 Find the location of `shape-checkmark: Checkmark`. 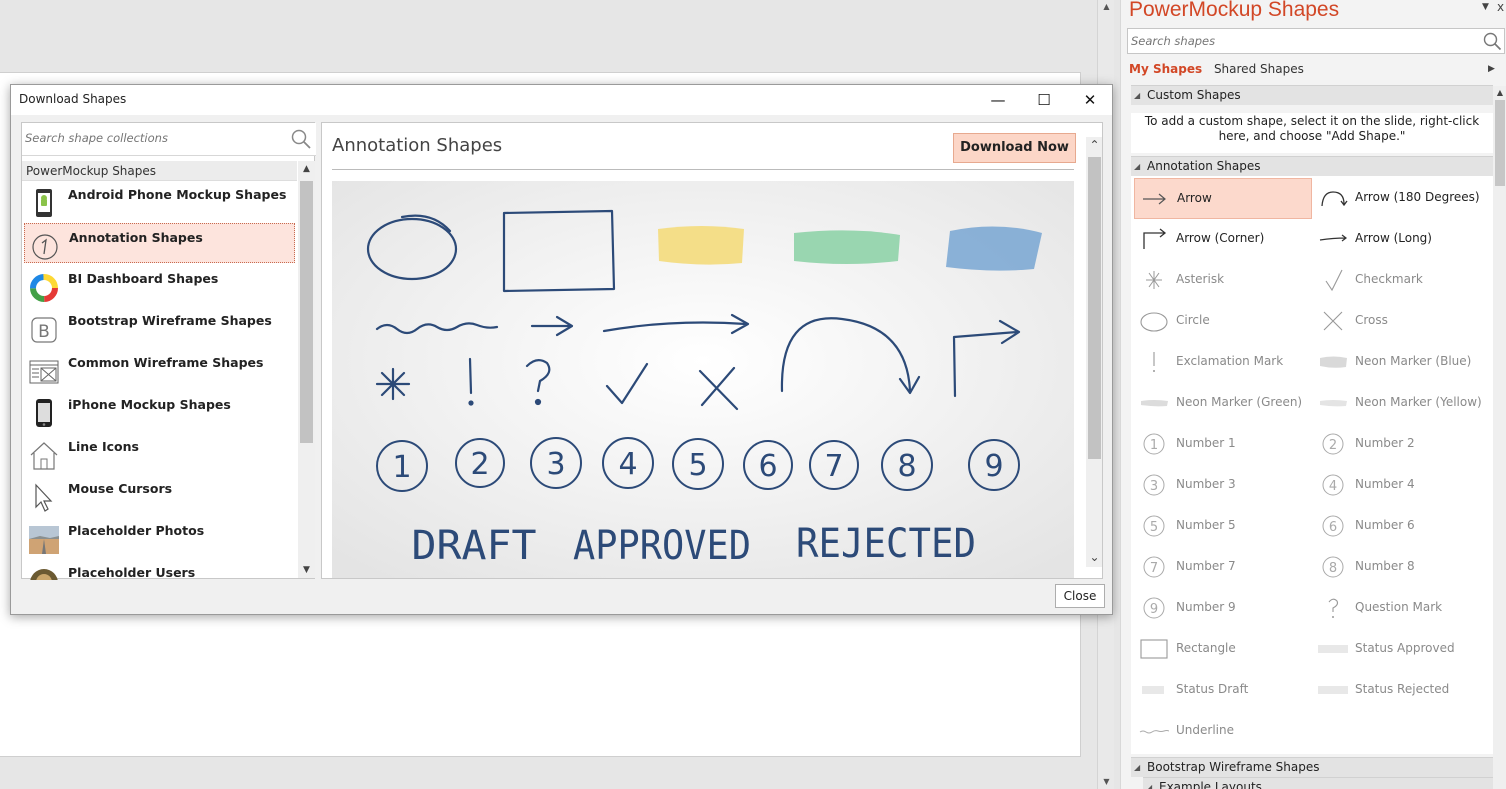

shape-checkmark: Checkmark is located at coordinates (1402, 280).